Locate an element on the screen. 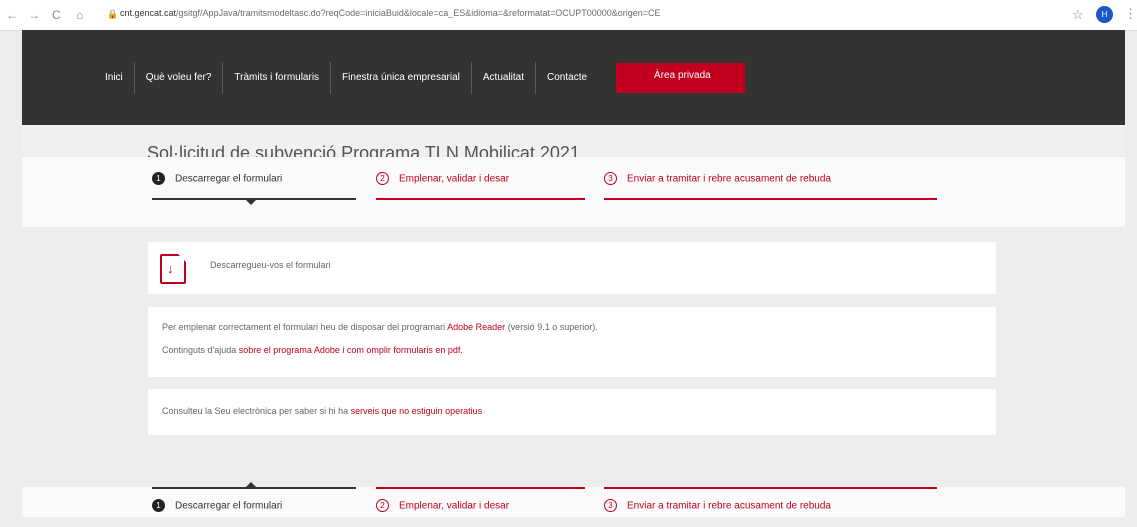 The image size is (1137, 527). step-content: 2 Emplenar, validar i desar is located at coordinates (442, 506).